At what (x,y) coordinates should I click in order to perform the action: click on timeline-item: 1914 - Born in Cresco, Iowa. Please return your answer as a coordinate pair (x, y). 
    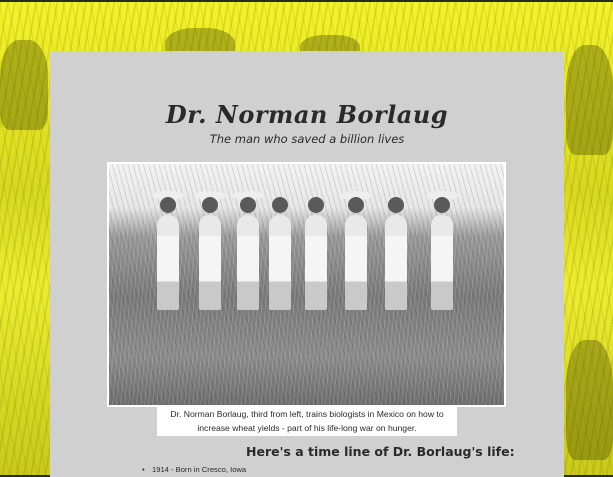
    Looking at the image, I should click on (193, 469).